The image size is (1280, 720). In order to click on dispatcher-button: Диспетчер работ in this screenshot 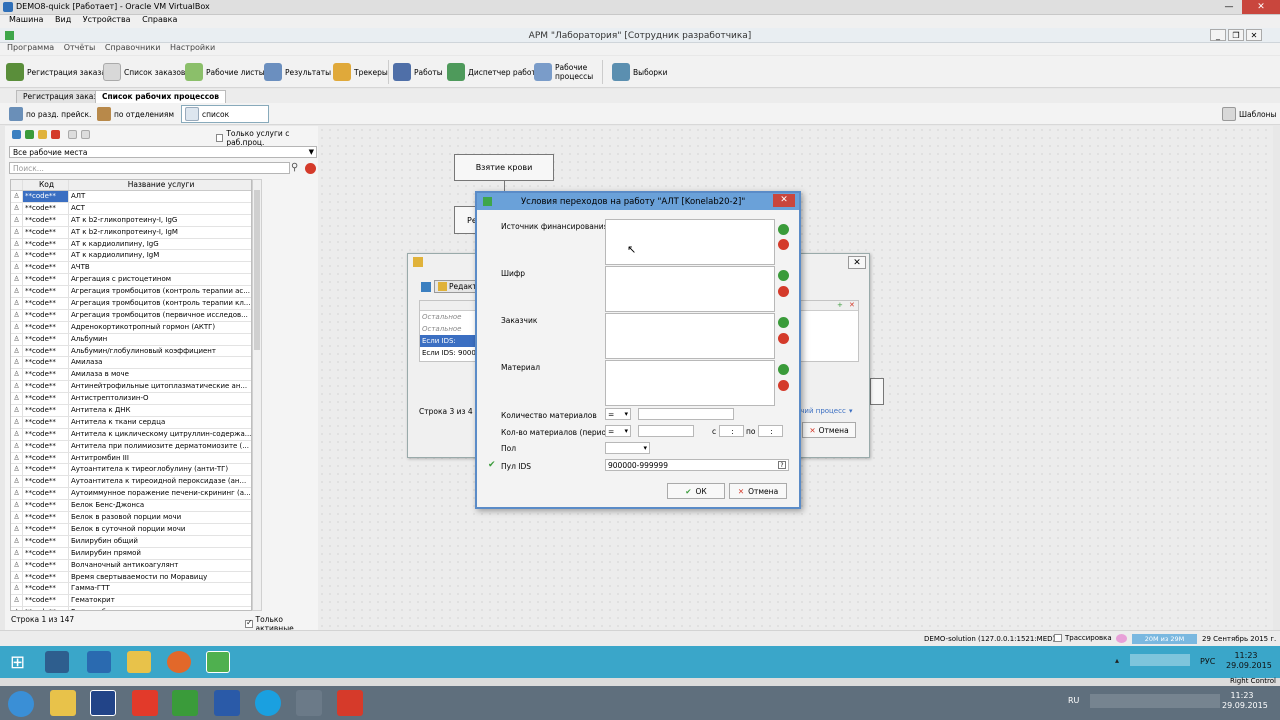, I will do `click(491, 72)`.